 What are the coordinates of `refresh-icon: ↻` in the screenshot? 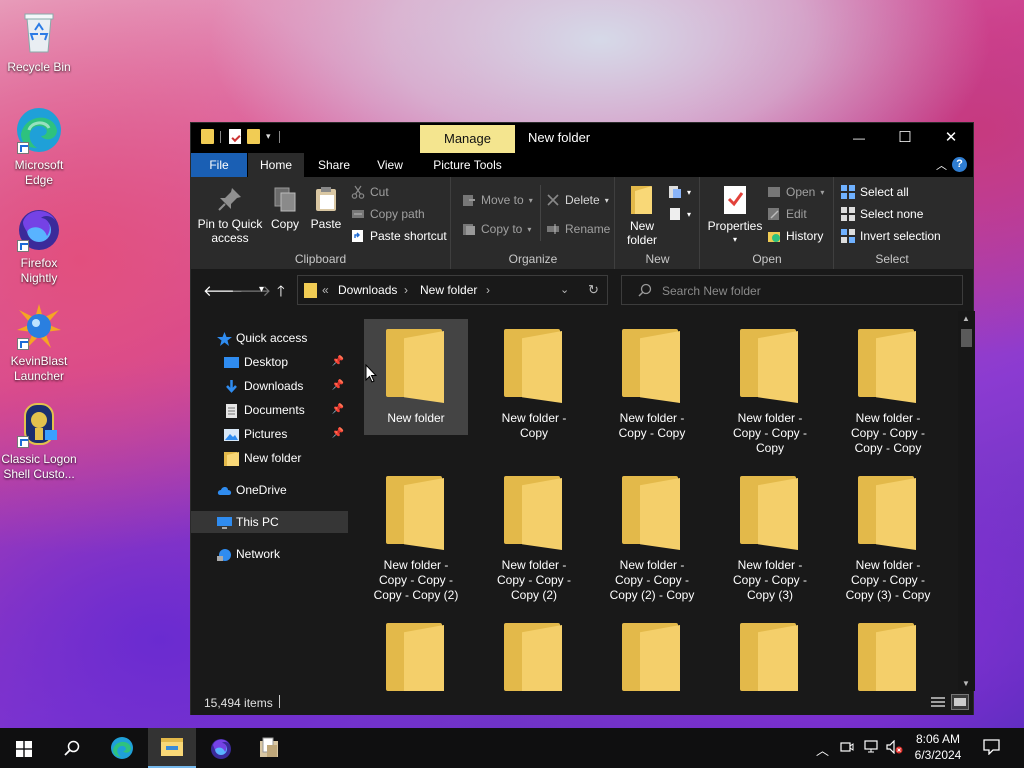 It's located at (593, 290).